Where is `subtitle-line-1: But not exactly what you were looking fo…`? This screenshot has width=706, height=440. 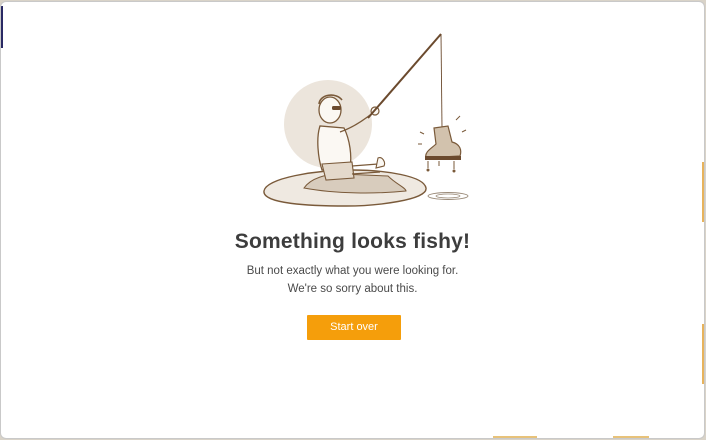 subtitle-line-1: But not exactly what you were looking fo… is located at coordinates (352, 271).